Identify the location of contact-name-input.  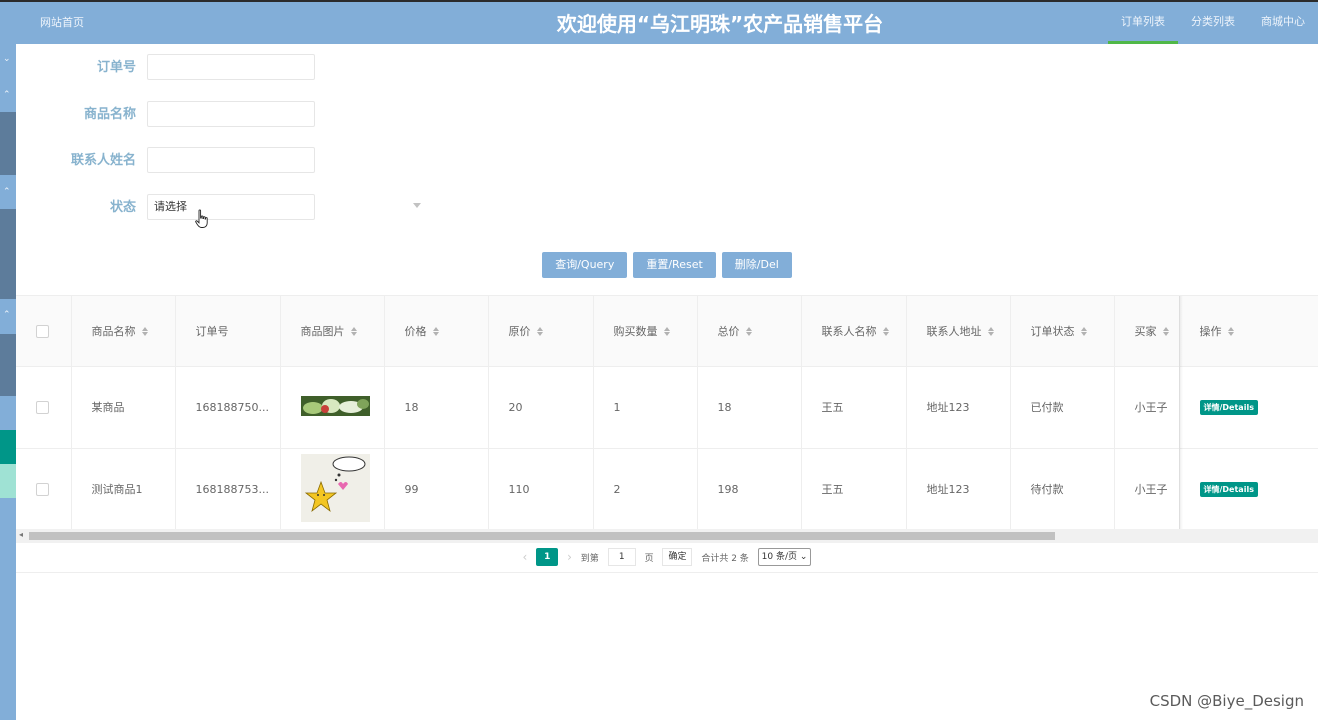
(231, 160).